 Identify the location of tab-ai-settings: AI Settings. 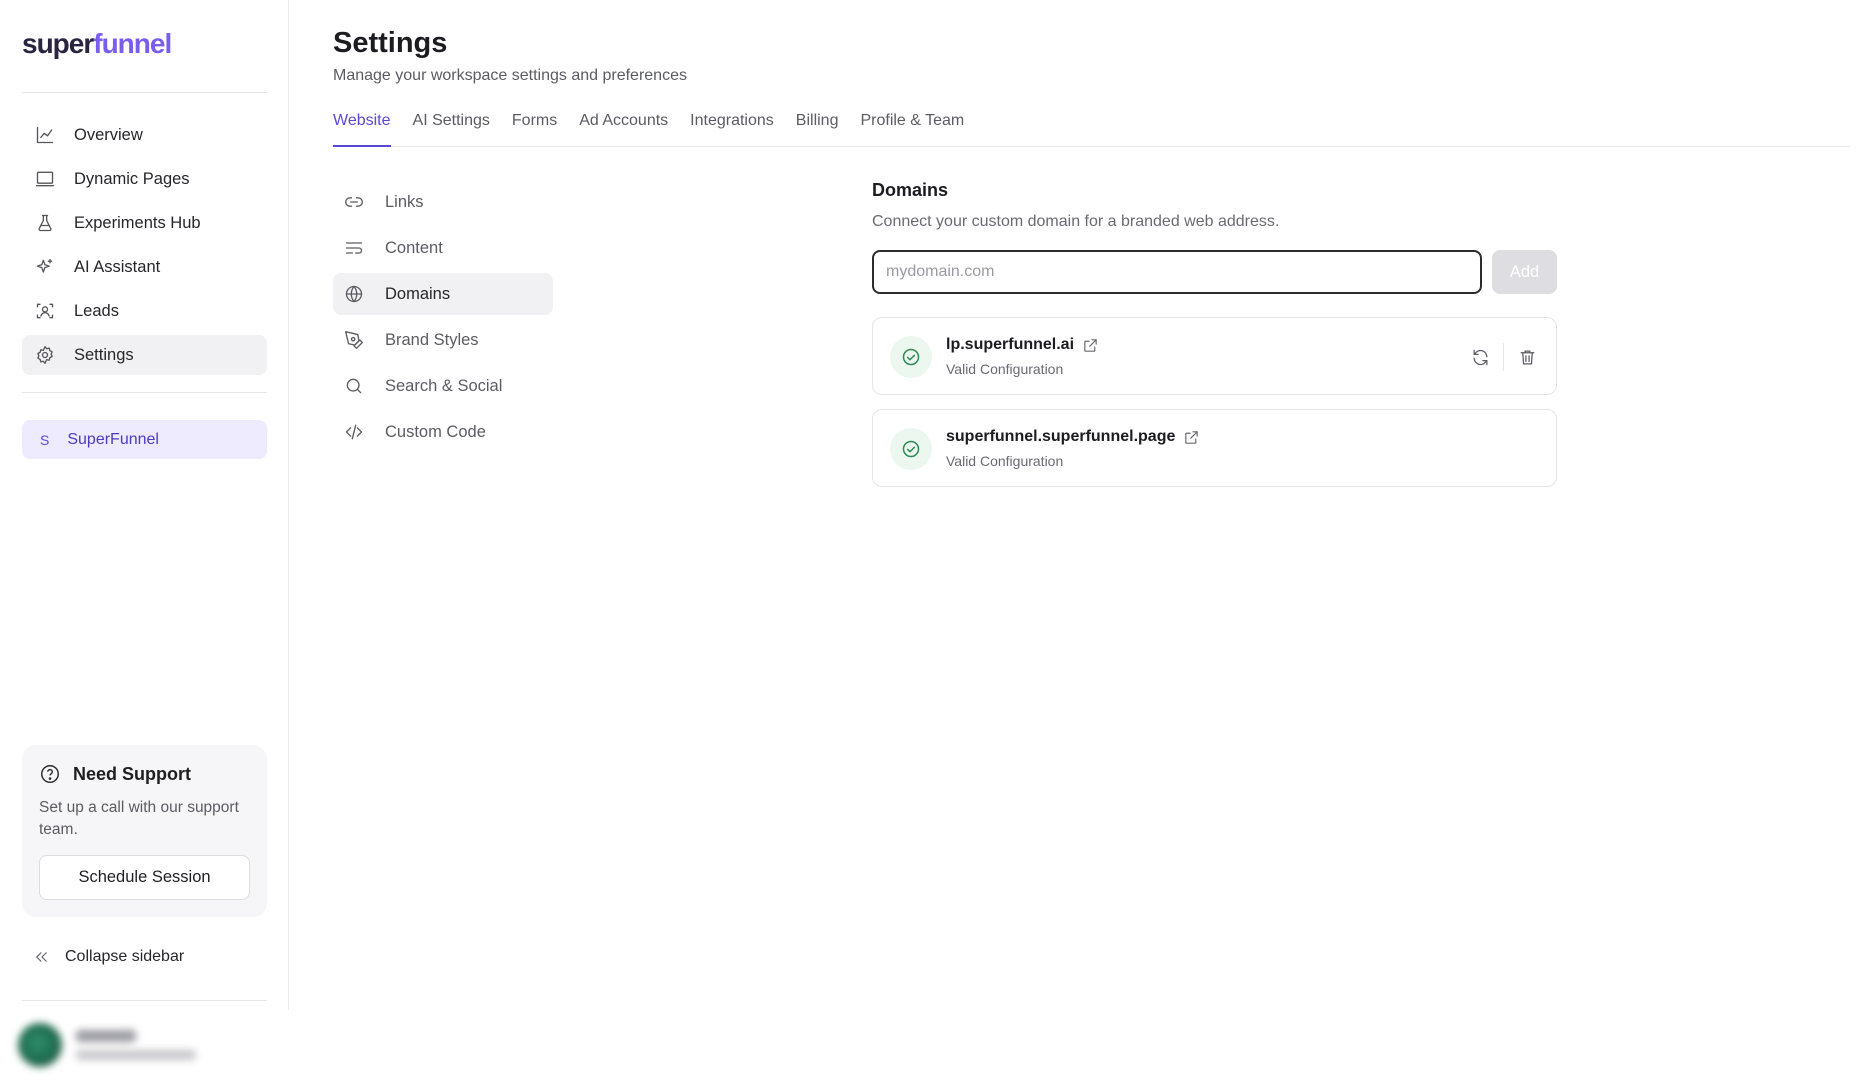
(451, 128).